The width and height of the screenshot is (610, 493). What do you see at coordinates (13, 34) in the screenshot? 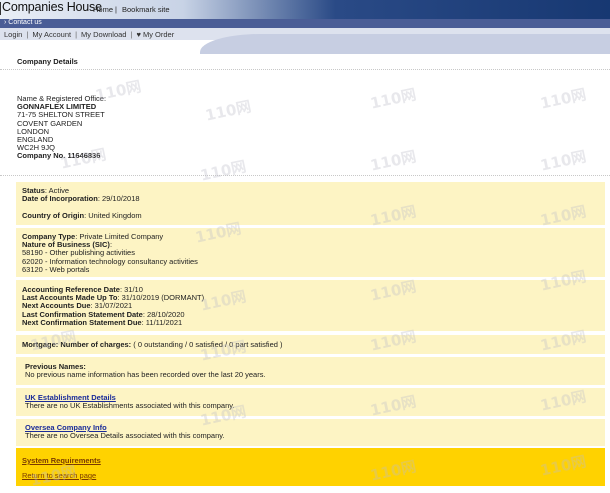
I see `login-link: Login` at bounding box center [13, 34].